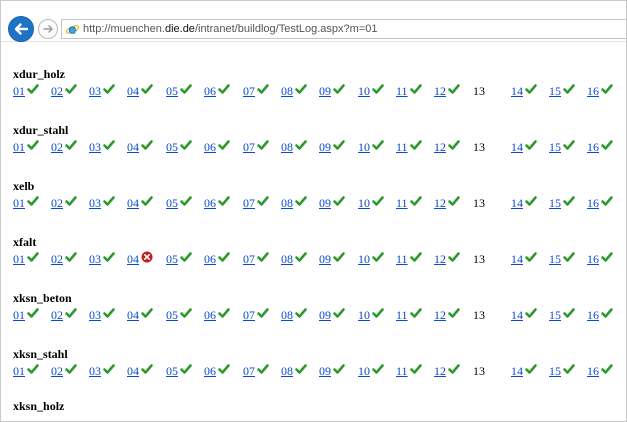 This screenshot has width=627, height=422. What do you see at coordinates (21, 29) in the screenshot?
I see `back-button` at bounding box center [21, 29].